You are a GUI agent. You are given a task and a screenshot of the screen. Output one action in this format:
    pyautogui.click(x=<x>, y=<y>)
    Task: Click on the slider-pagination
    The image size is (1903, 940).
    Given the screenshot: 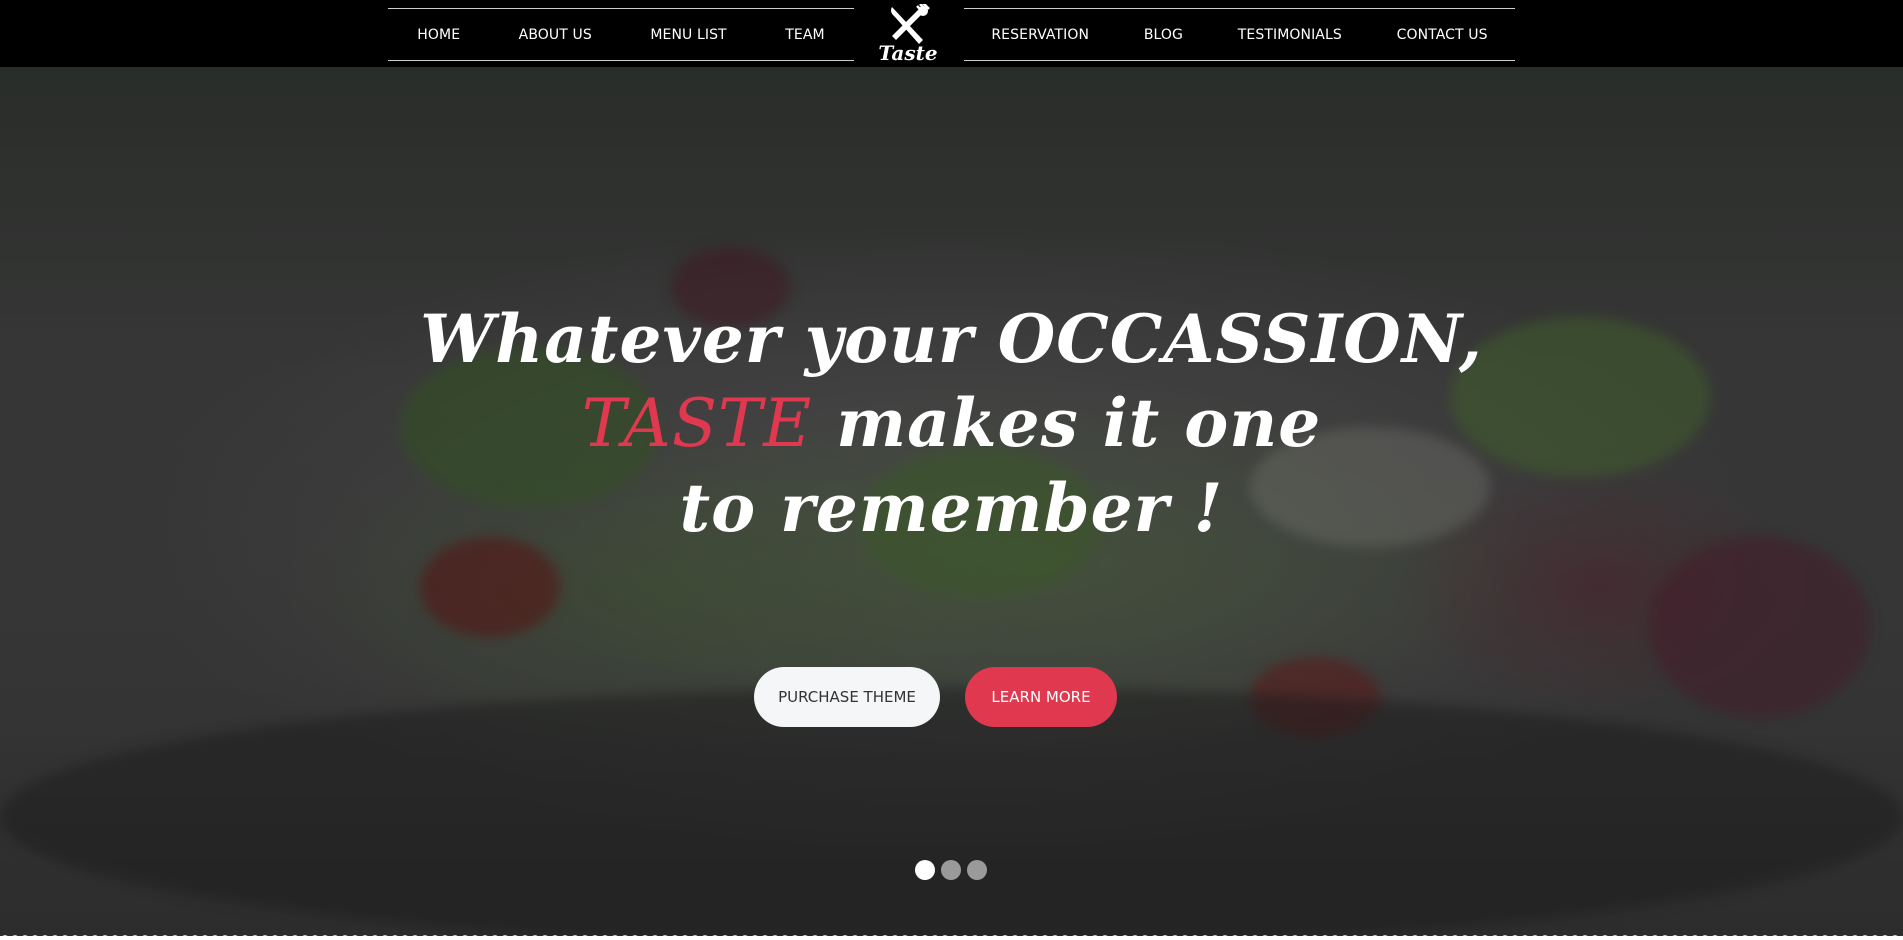 What is the action you would take?
    pyautogui.click(x=951, y=870)
    